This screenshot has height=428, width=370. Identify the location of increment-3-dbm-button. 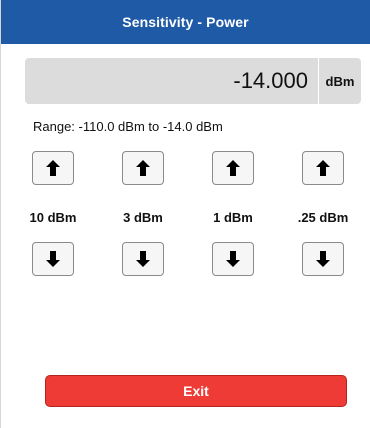
(143, 168).